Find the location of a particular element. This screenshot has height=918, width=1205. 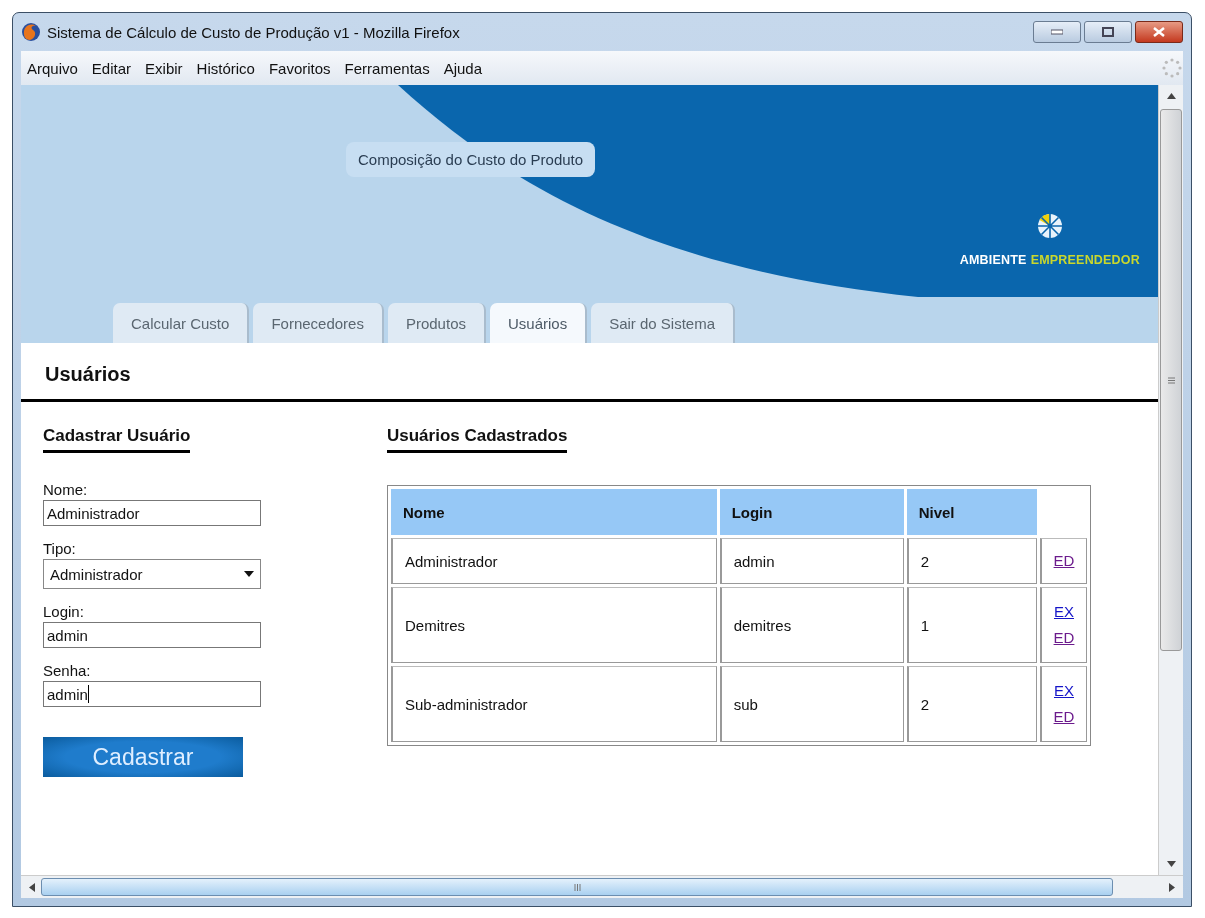

horizontal-scrollbar is located at coordinates (602, 886).